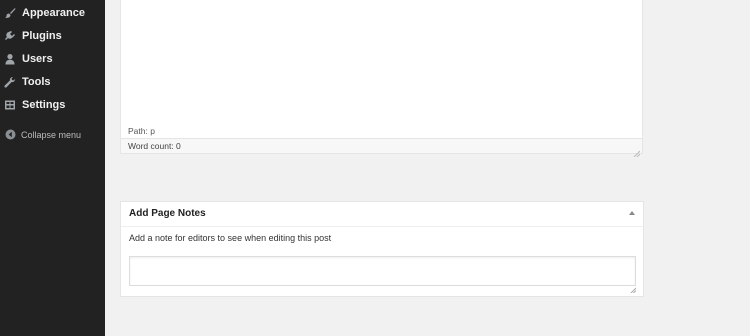  What do you see at coordinates (382, 214) in the screenshot?
I see `metabox-header: Add Page Notes` at bounding box center [382, 214].